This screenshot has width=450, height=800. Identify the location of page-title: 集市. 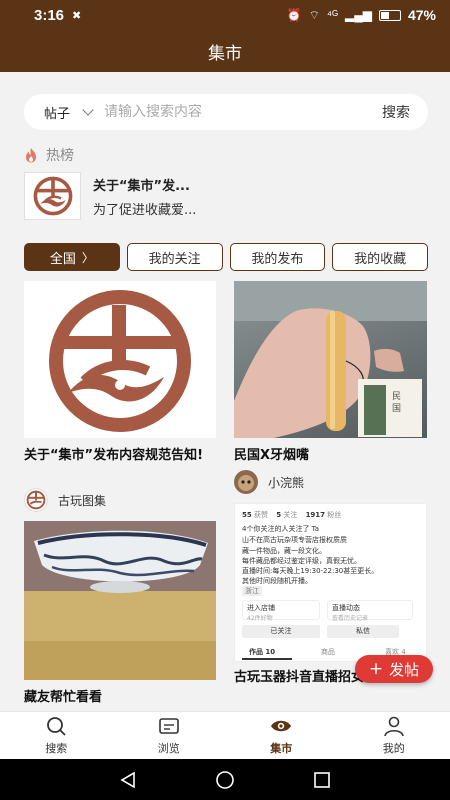
(225, 53).